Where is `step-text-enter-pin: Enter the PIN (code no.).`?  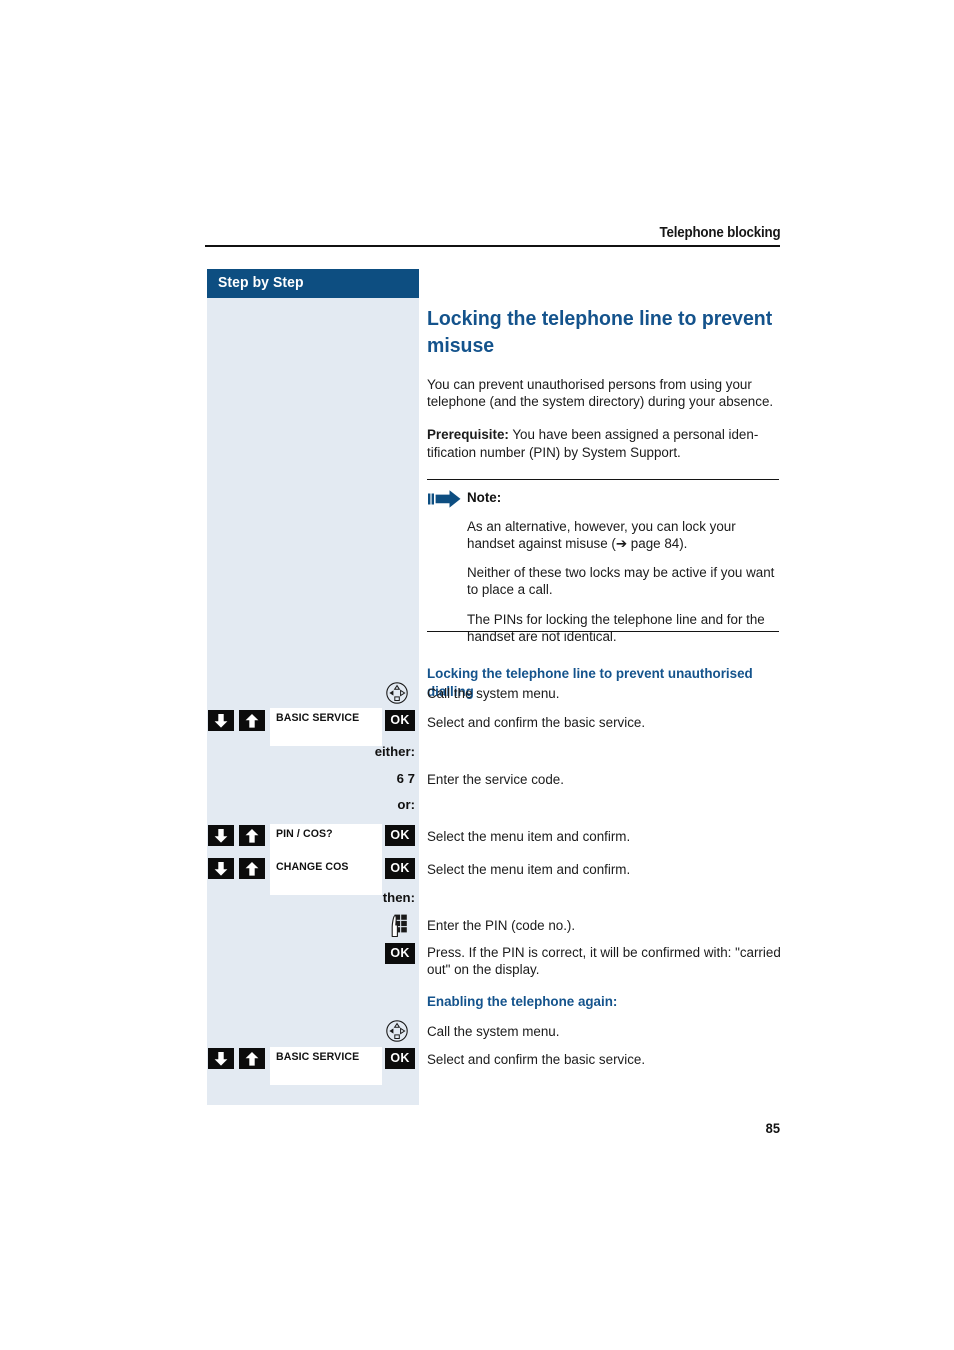 step-text-enter-pin: Enter the PIN (code no.). is located at coordinates (501, 925).